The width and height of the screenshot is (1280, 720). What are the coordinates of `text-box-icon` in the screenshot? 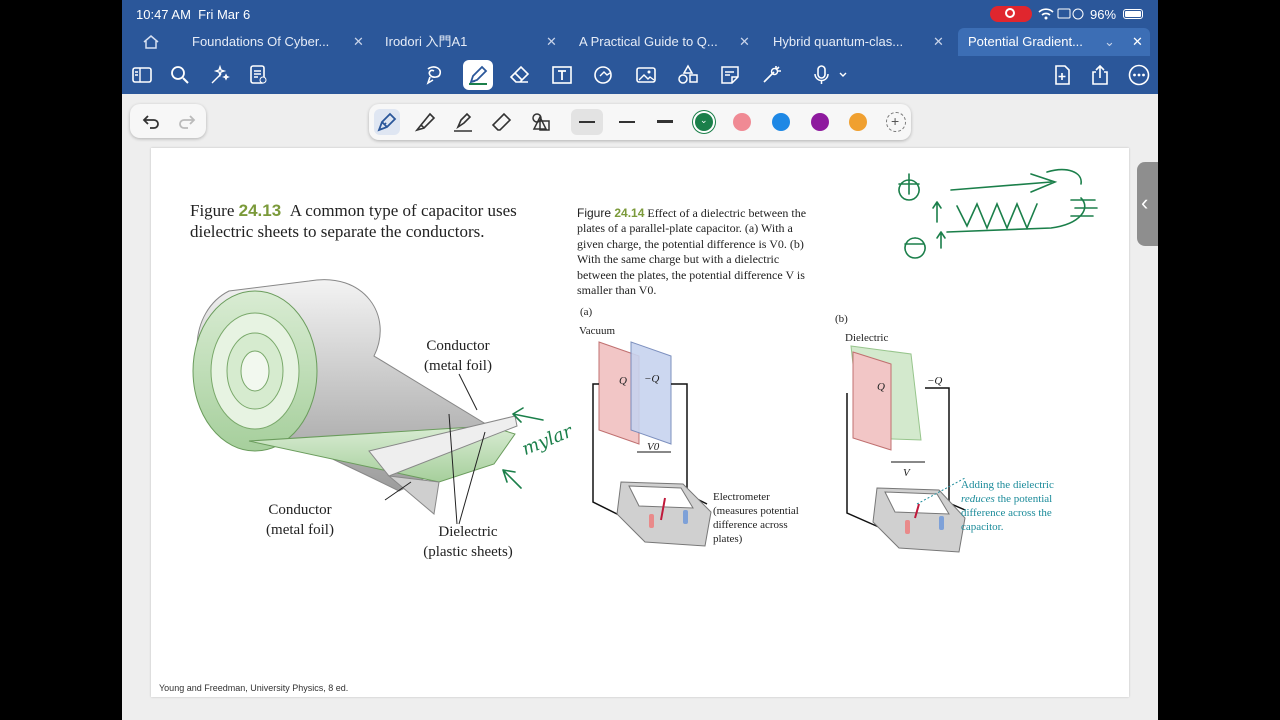 It's located at (562, 75).